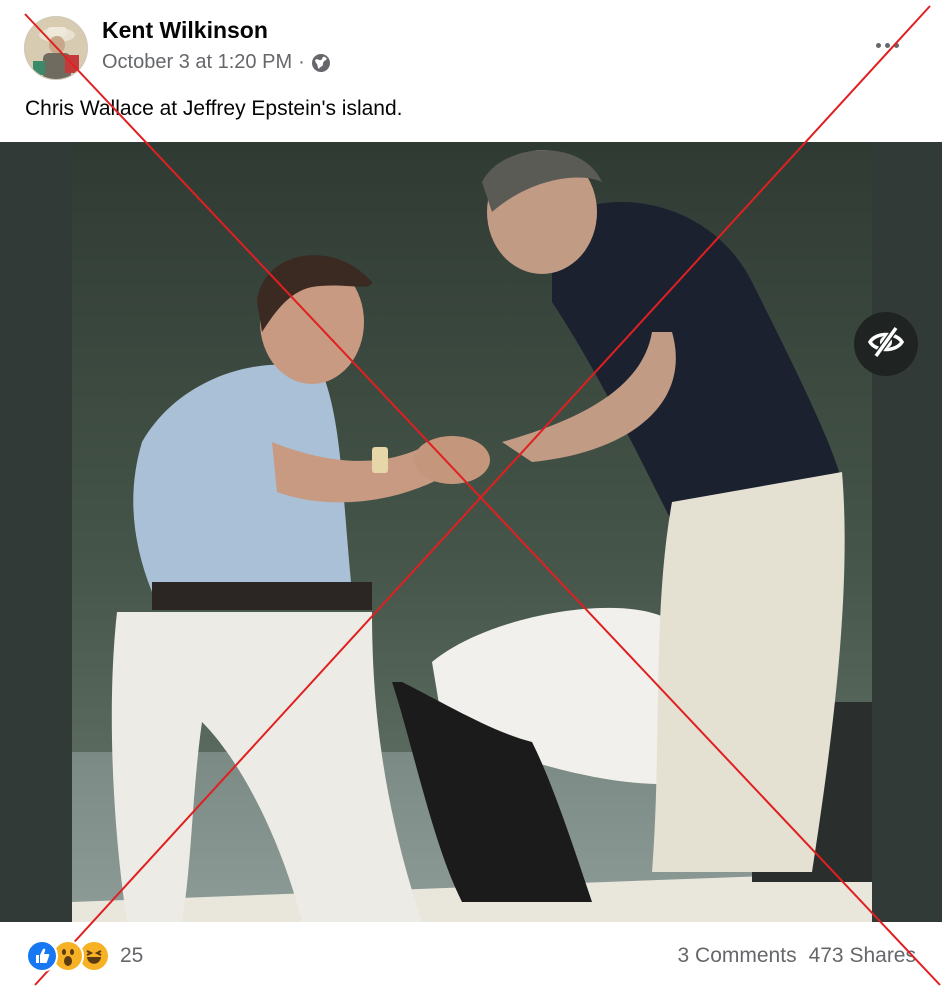  Describe the element at coordinates (185, 30) in the screenshot. I see `author-name: Kent Wilkinson` at that location.